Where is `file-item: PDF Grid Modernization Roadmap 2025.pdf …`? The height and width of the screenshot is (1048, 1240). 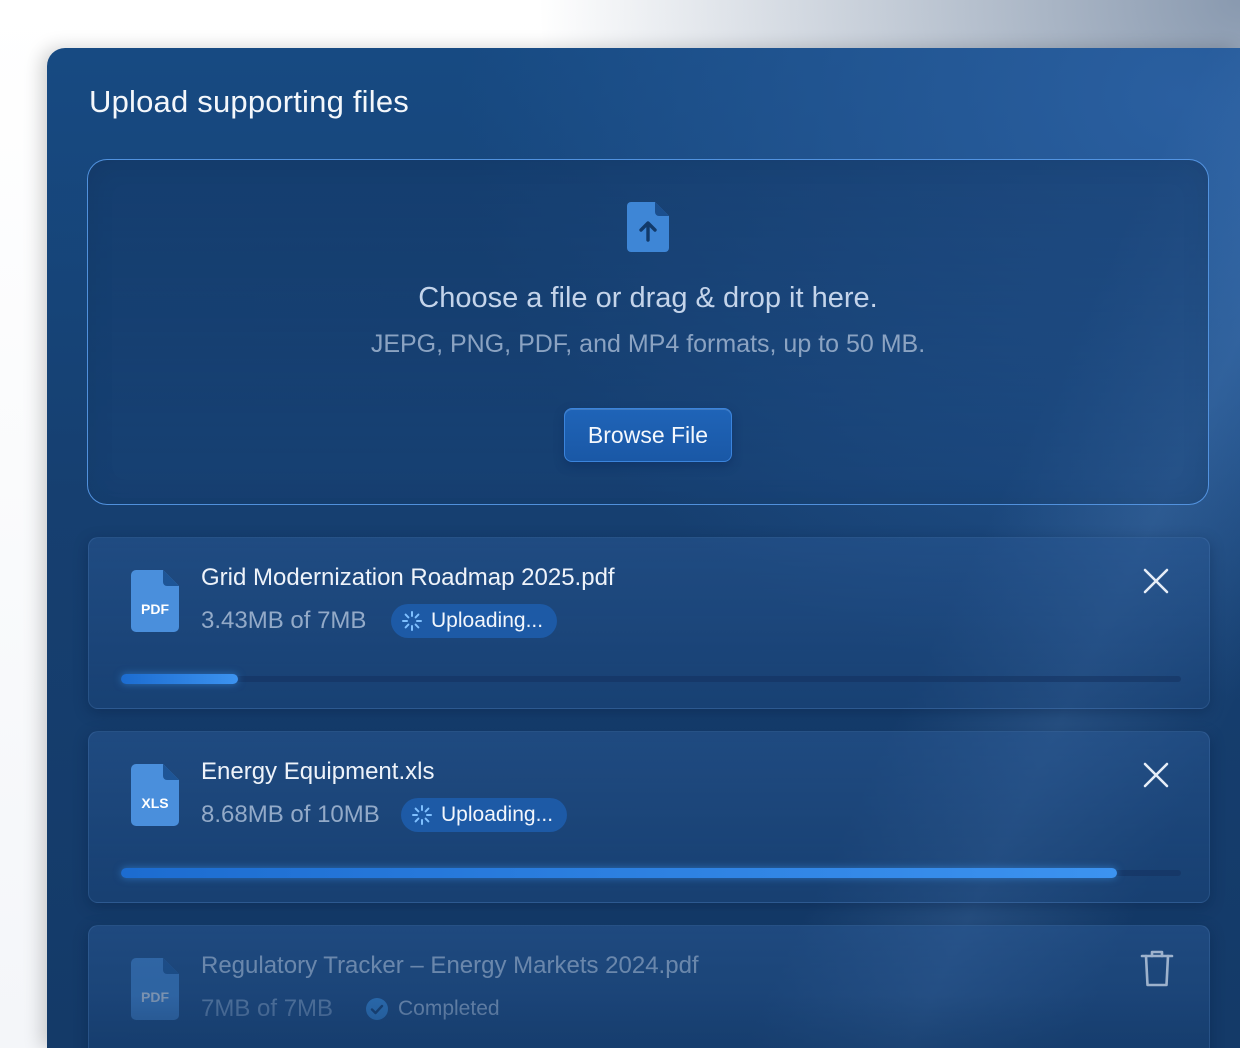
file-item: PDF Grid Modernization Roadmap 2025.pdf … is located at coordinates (649, 623).